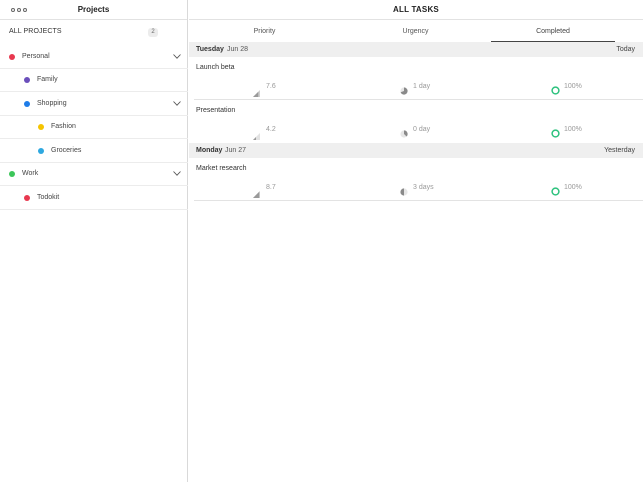  I want to click on tab-urgency: Urgency, so click(415, 31).